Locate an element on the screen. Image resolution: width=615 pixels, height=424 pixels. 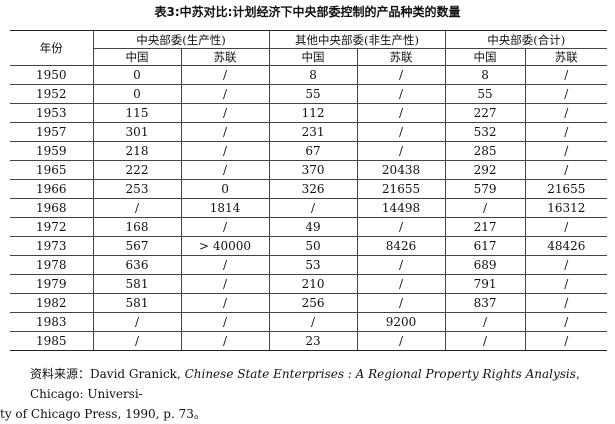
value-cell: 14498 is located at coordinates (401, 208).